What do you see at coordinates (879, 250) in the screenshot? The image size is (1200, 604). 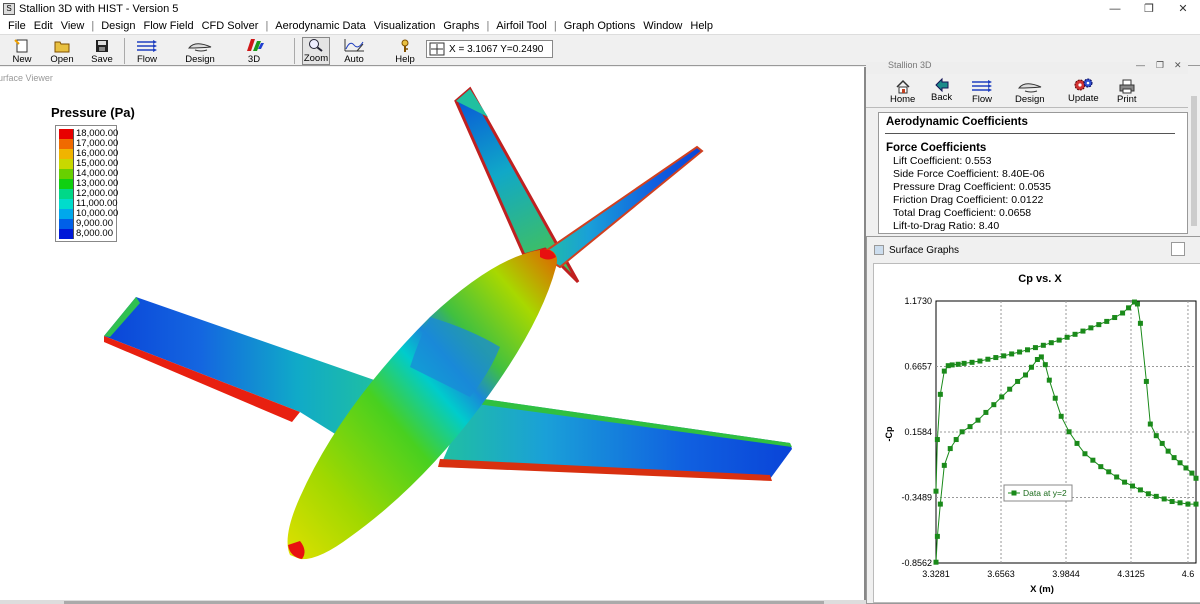 I see `graph-window-icon` at bounding box center [879, 250].